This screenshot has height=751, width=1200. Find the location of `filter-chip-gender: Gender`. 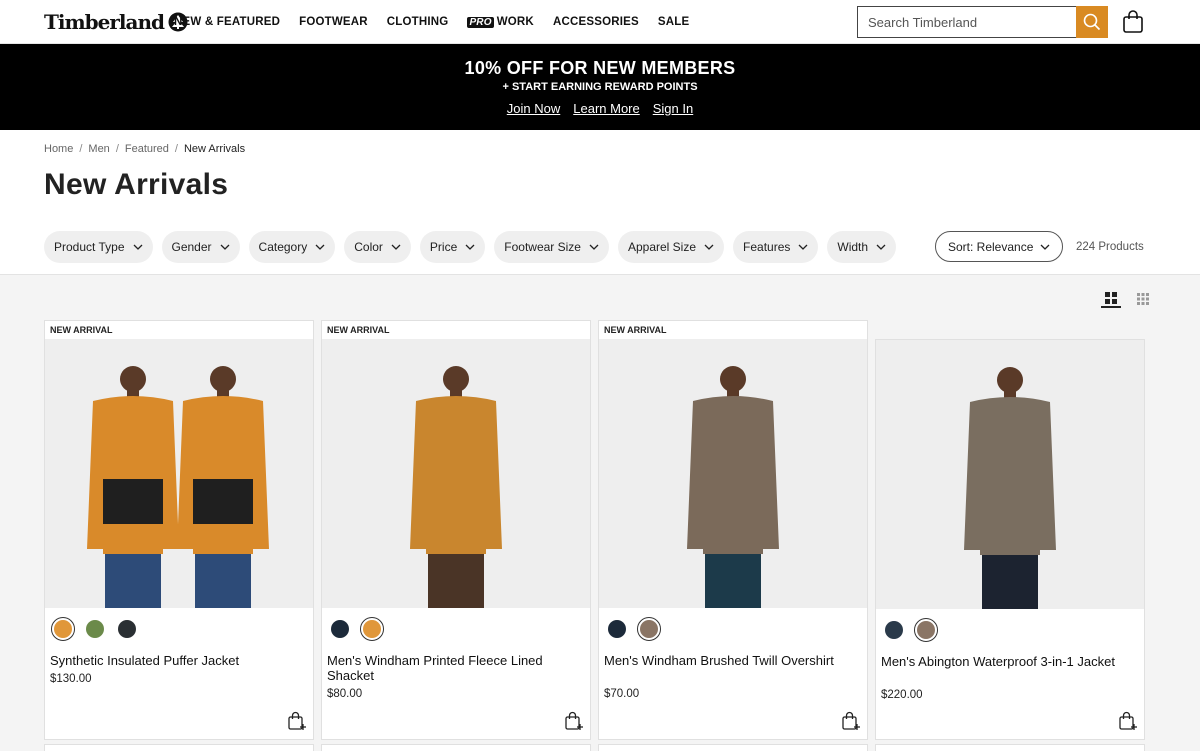

filter-chip-gender: Gender is located at coordinates (200, 247).